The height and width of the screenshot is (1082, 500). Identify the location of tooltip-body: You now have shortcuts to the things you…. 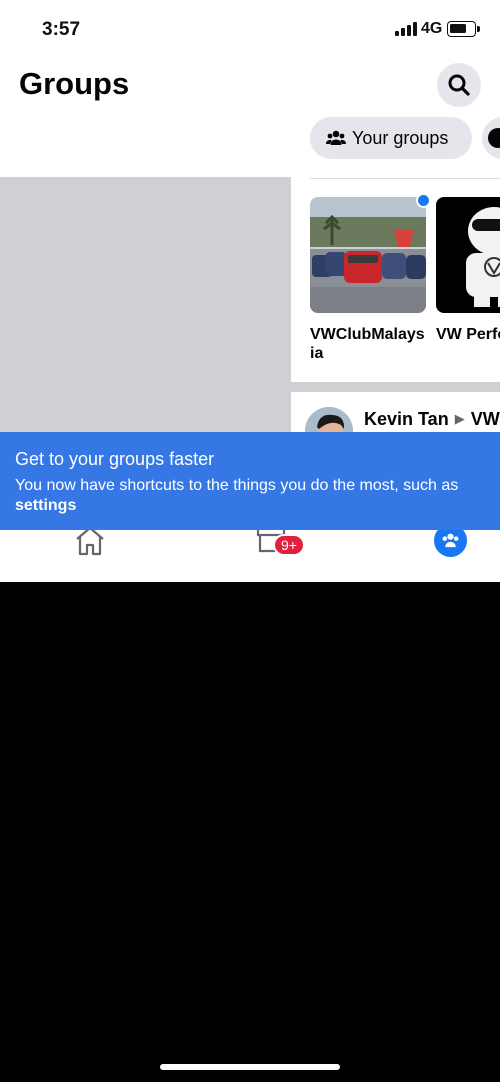
(257, 496).